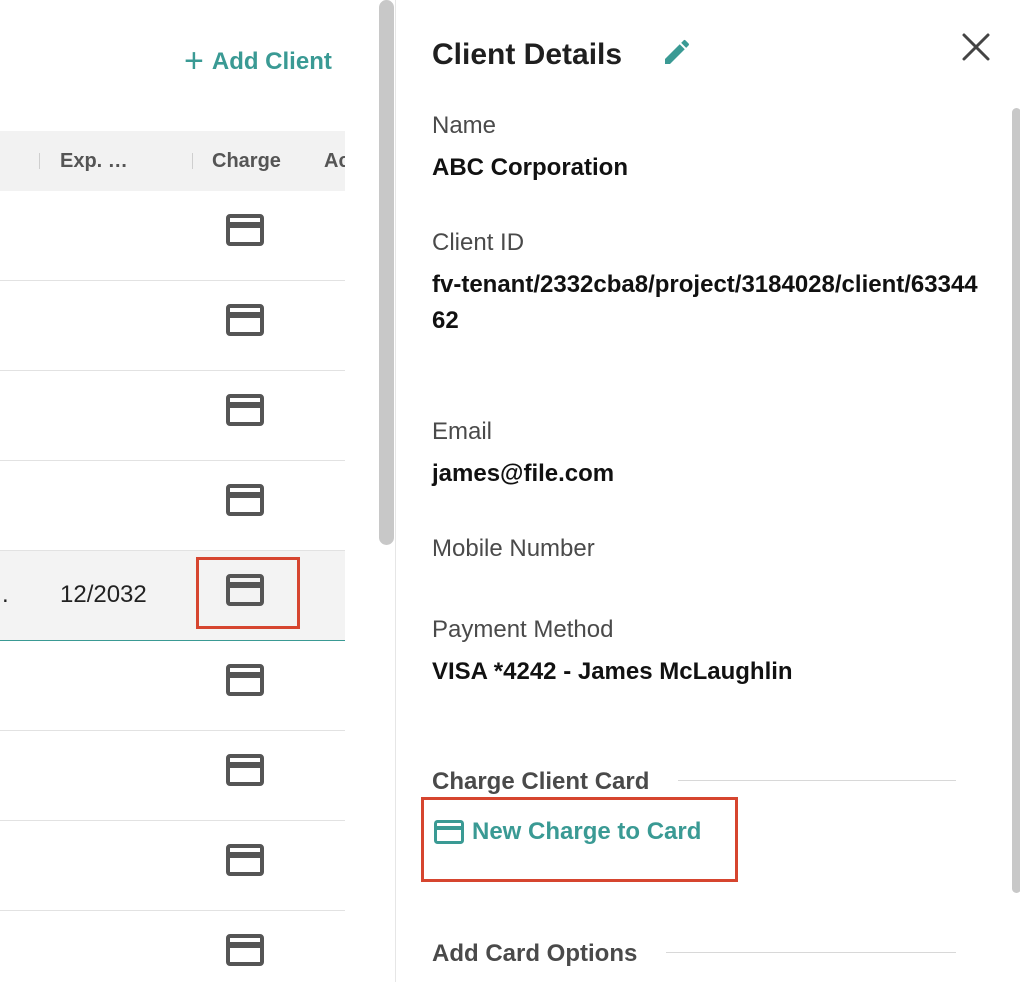  What do you see at coordinates (523, 473) in the screenshot?
I see `field-value-email: james@file.com` at bounding box center [523, 473].